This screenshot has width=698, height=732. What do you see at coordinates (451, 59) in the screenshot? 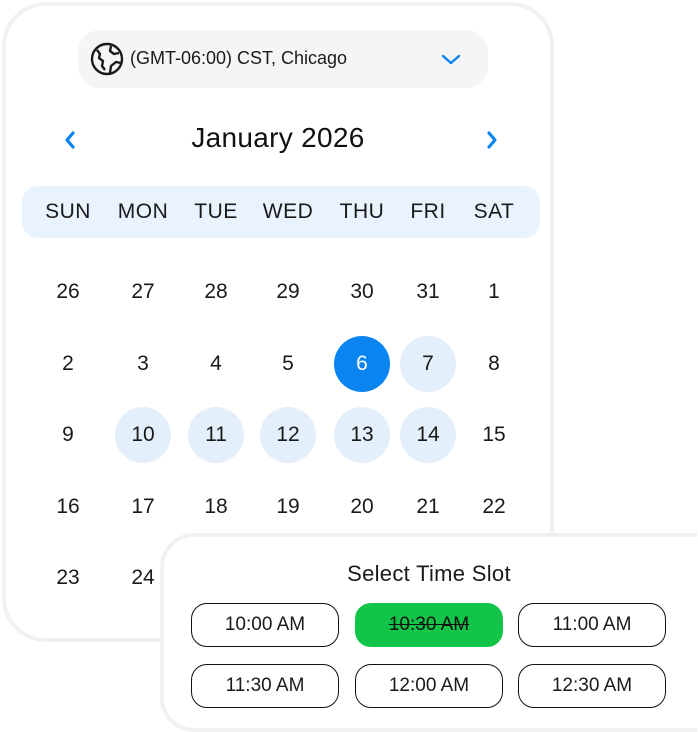
I see `chevron-down-icon` at bounding box center [451, 59].